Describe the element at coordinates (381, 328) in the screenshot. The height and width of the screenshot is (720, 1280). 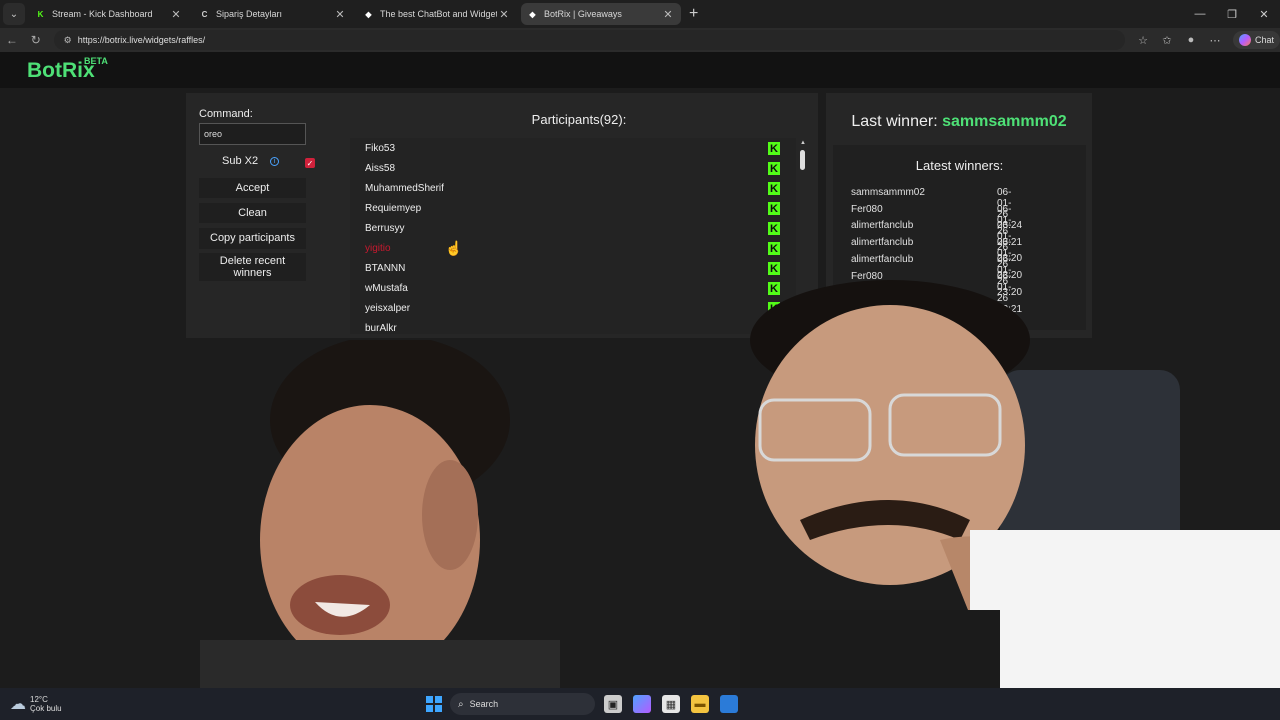
I see `participant-name: burAlkr` at that location.